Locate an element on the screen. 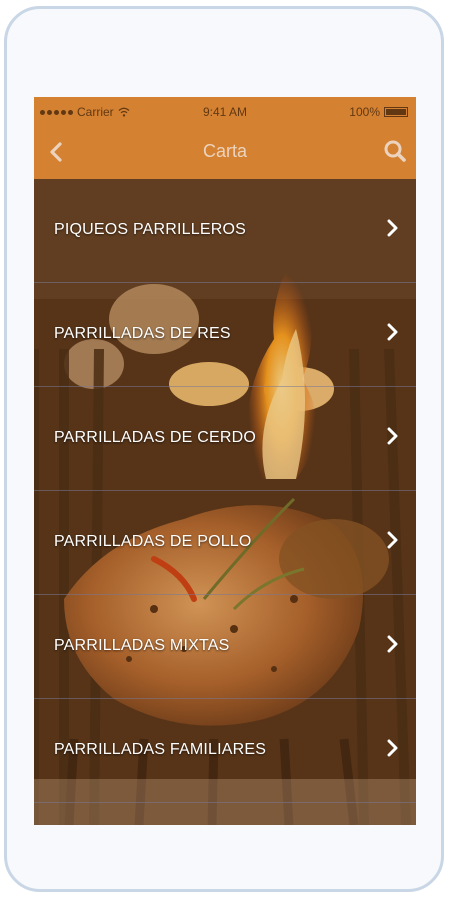 The image size is (450, 900). menu-item-parrilladas-familiares: PARRILLADAS FAMILIARES is located at coordinates (225, 751).